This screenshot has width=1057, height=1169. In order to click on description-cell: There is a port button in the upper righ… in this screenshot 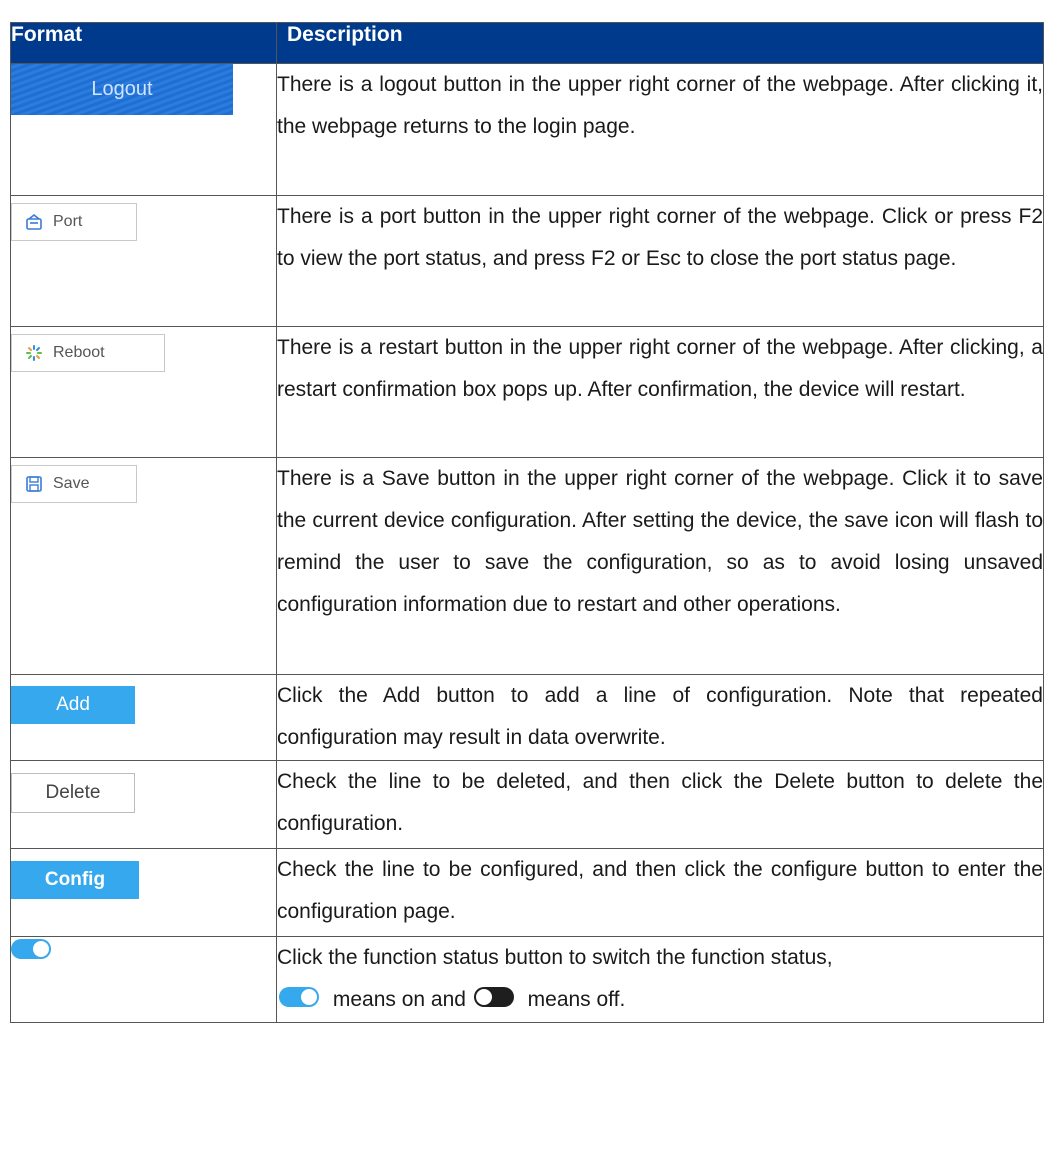, I will do `click(660, 261)`.